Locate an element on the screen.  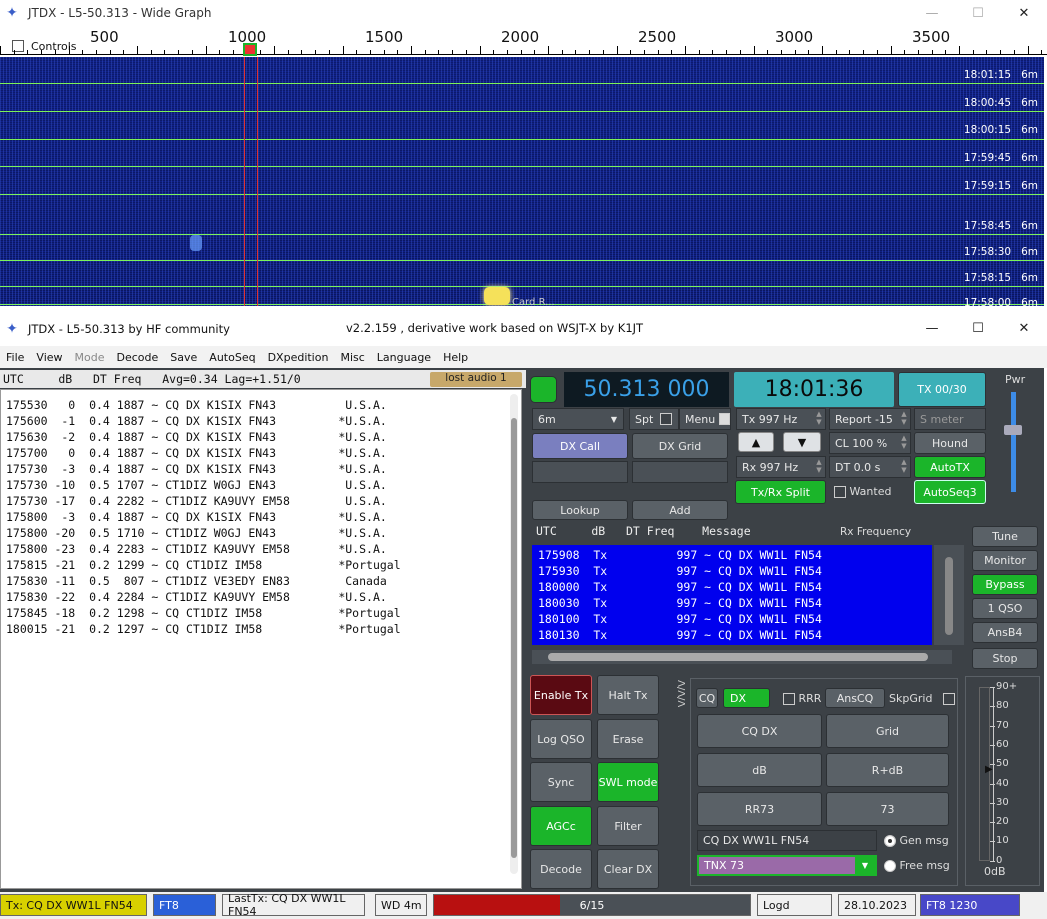
sync-button: Sync is located at coordinates (561, 782).